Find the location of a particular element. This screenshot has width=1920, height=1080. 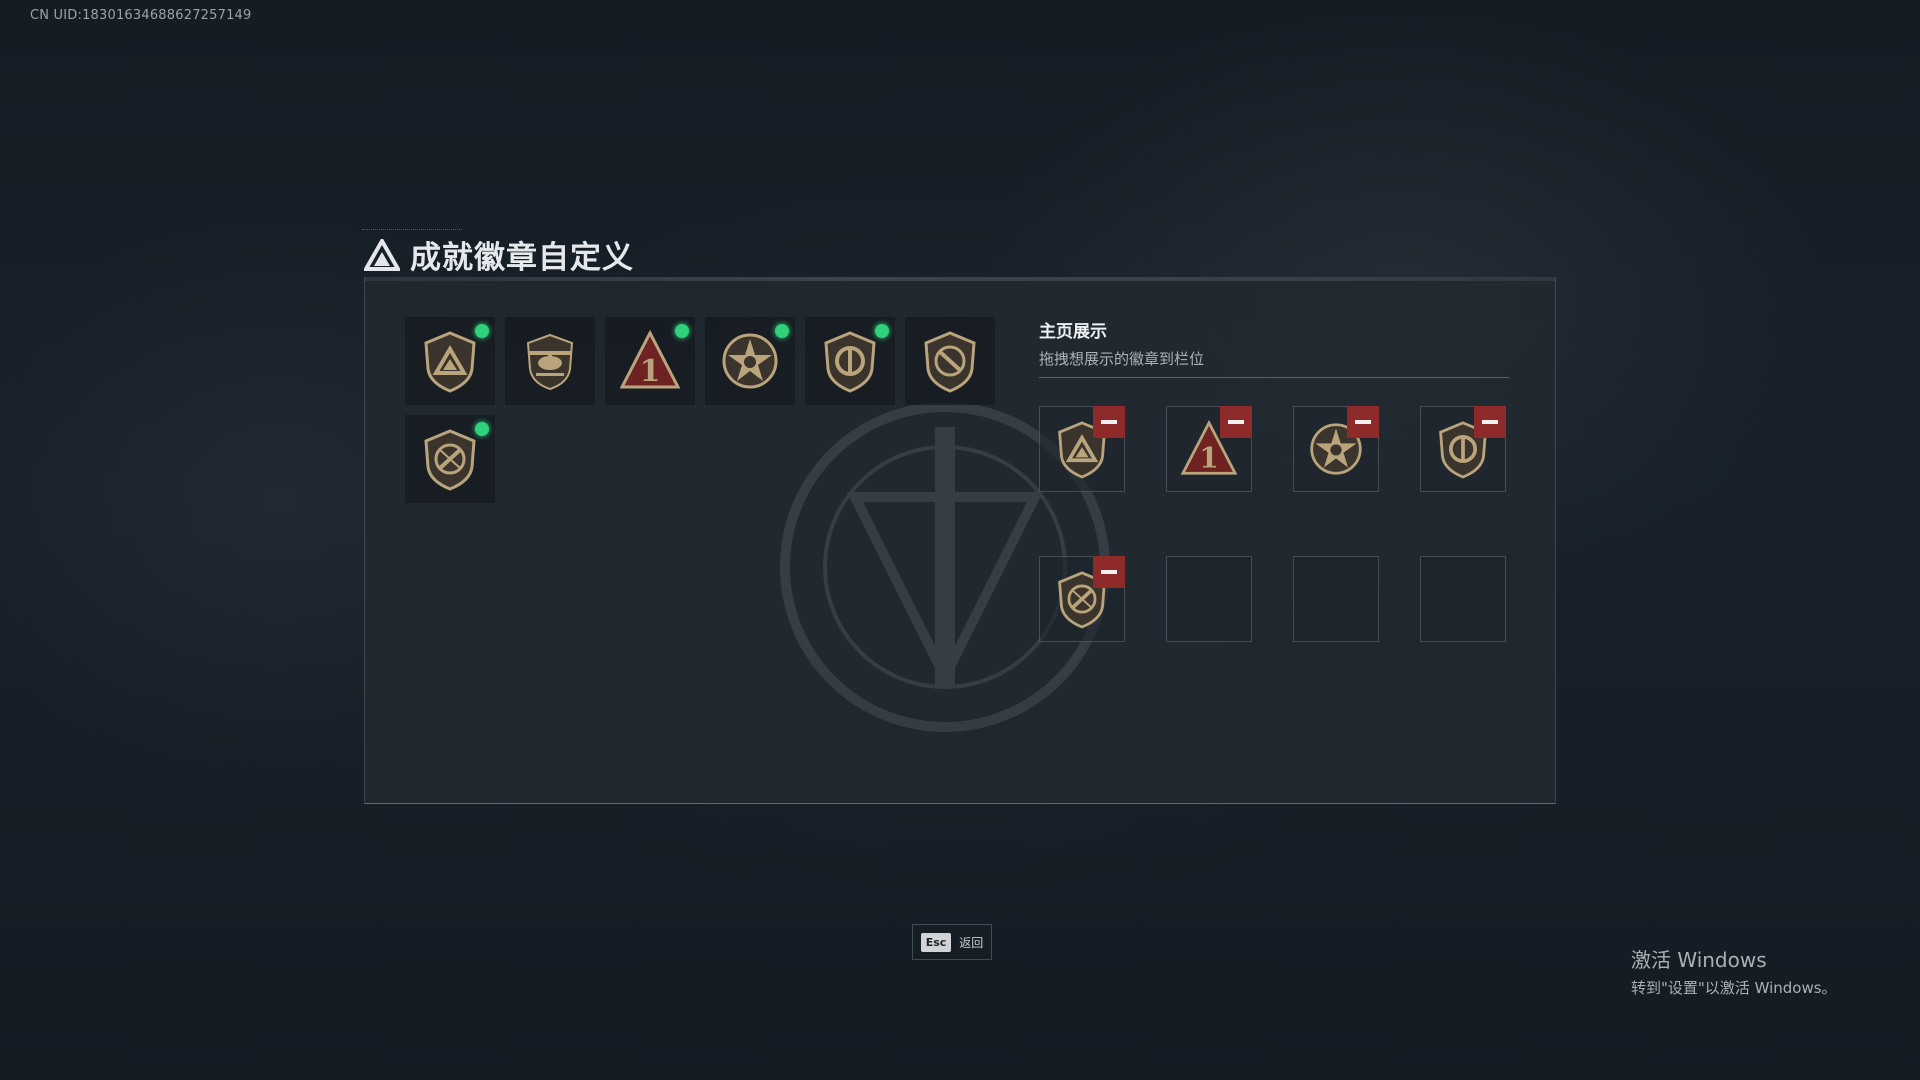

star-badge-icon is located at coordinates (750, 361).